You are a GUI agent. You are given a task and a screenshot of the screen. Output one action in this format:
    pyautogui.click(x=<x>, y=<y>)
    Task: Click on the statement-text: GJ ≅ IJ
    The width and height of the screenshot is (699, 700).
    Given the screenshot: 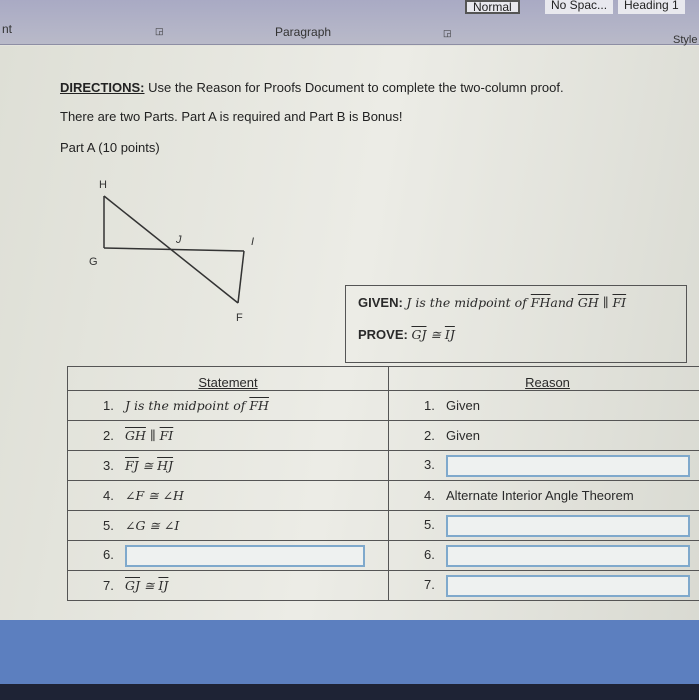 What is the action you would take?
    pyautogui.click(x=146, y=585)
    